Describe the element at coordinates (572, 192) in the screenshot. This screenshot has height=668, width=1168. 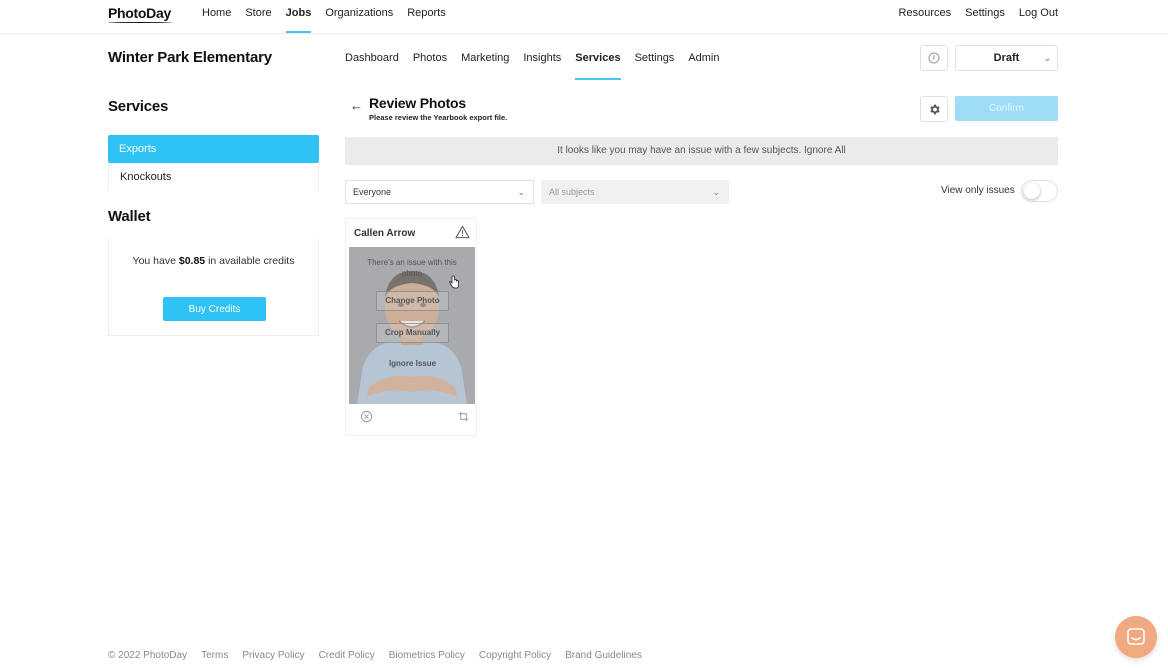
I see `subjects-filter-value: All subjects` at that location.